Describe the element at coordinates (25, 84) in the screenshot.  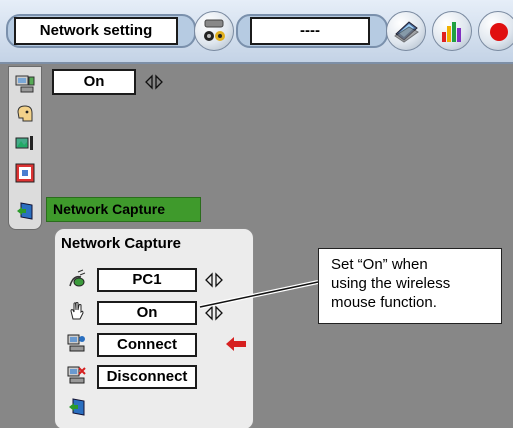
I see `network-pc-icon` at that location.